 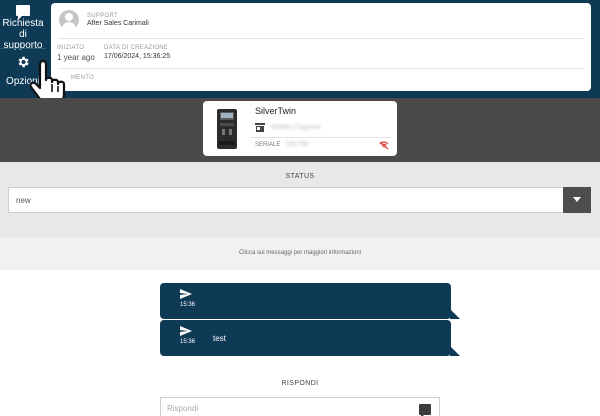 I want to click on reply-box, so click(x=300, y=406).